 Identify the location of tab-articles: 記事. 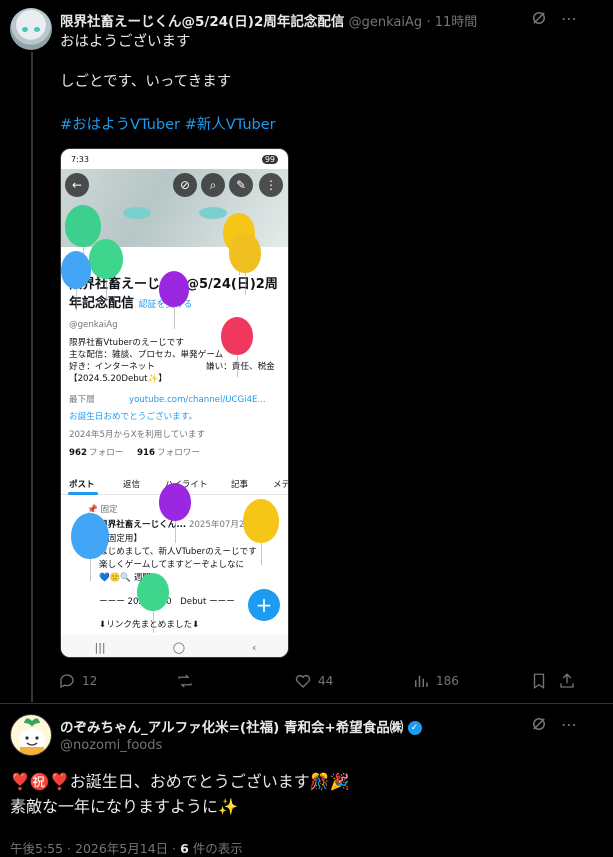
(239, 484).